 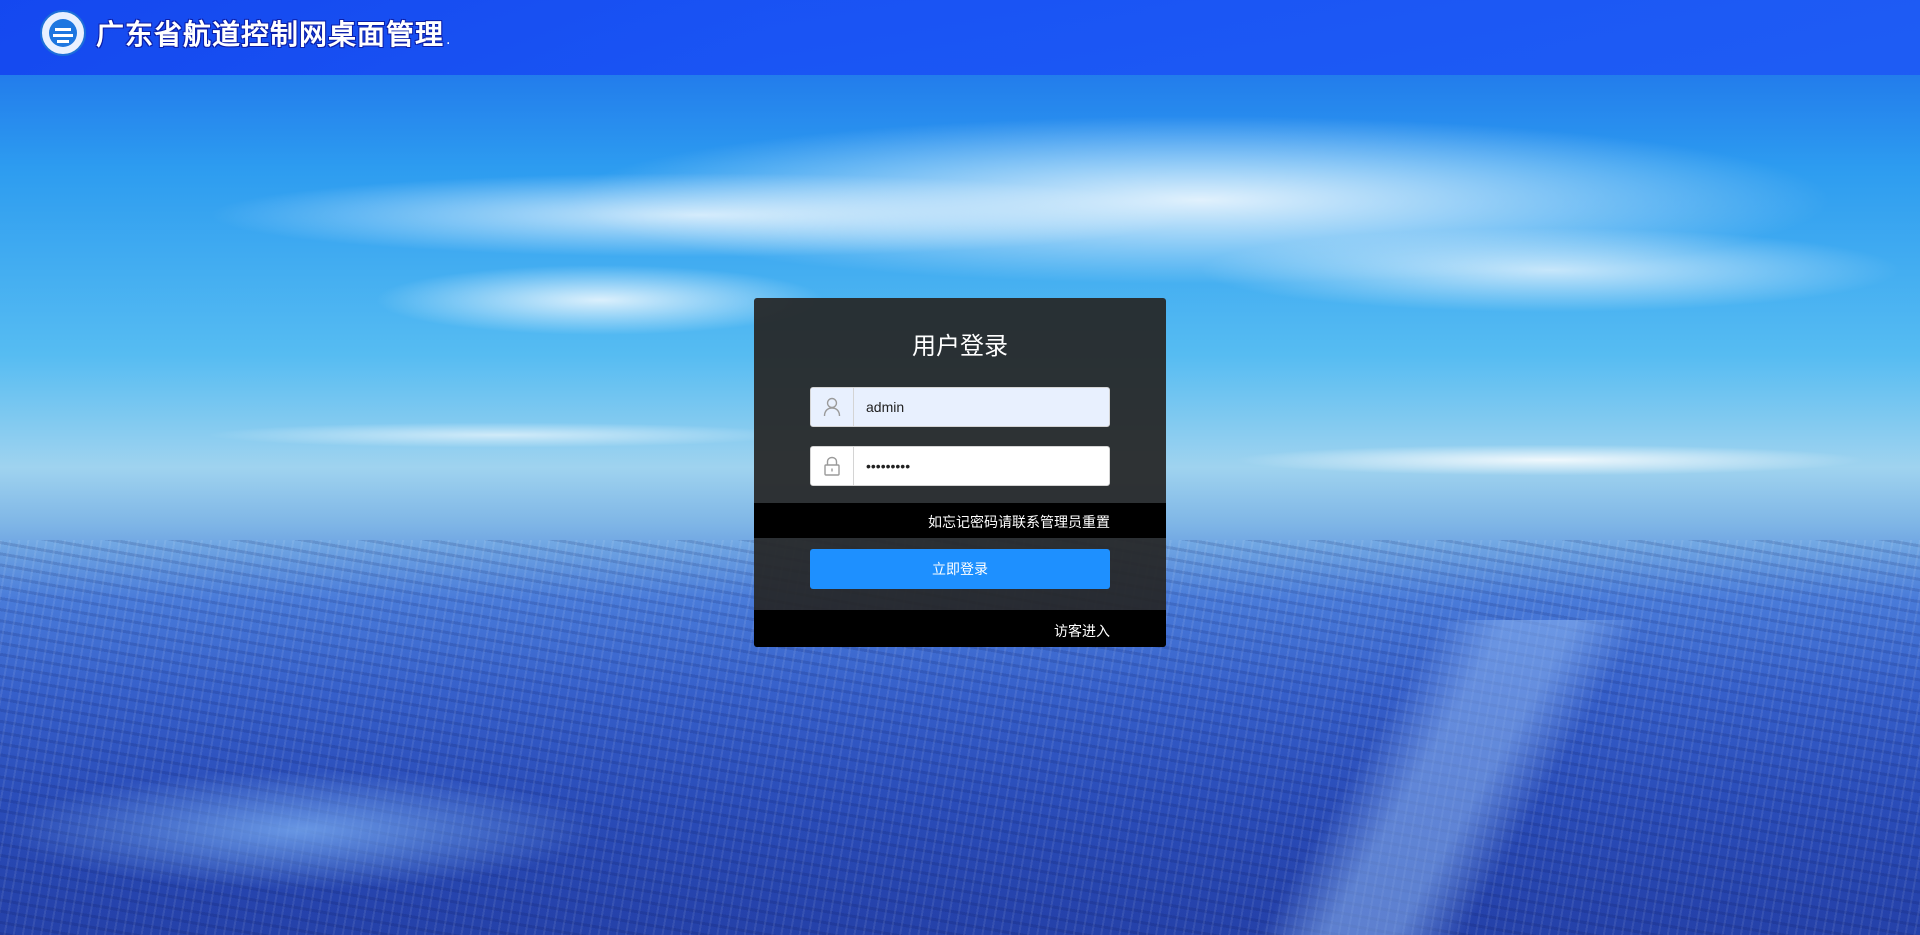 I want to click on lock-icon, so click(x=832, y=466).